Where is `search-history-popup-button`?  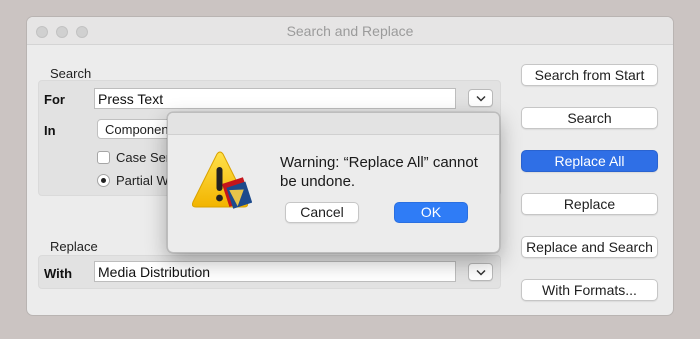
search-history-popup-button is located at coordinates (480, 98).